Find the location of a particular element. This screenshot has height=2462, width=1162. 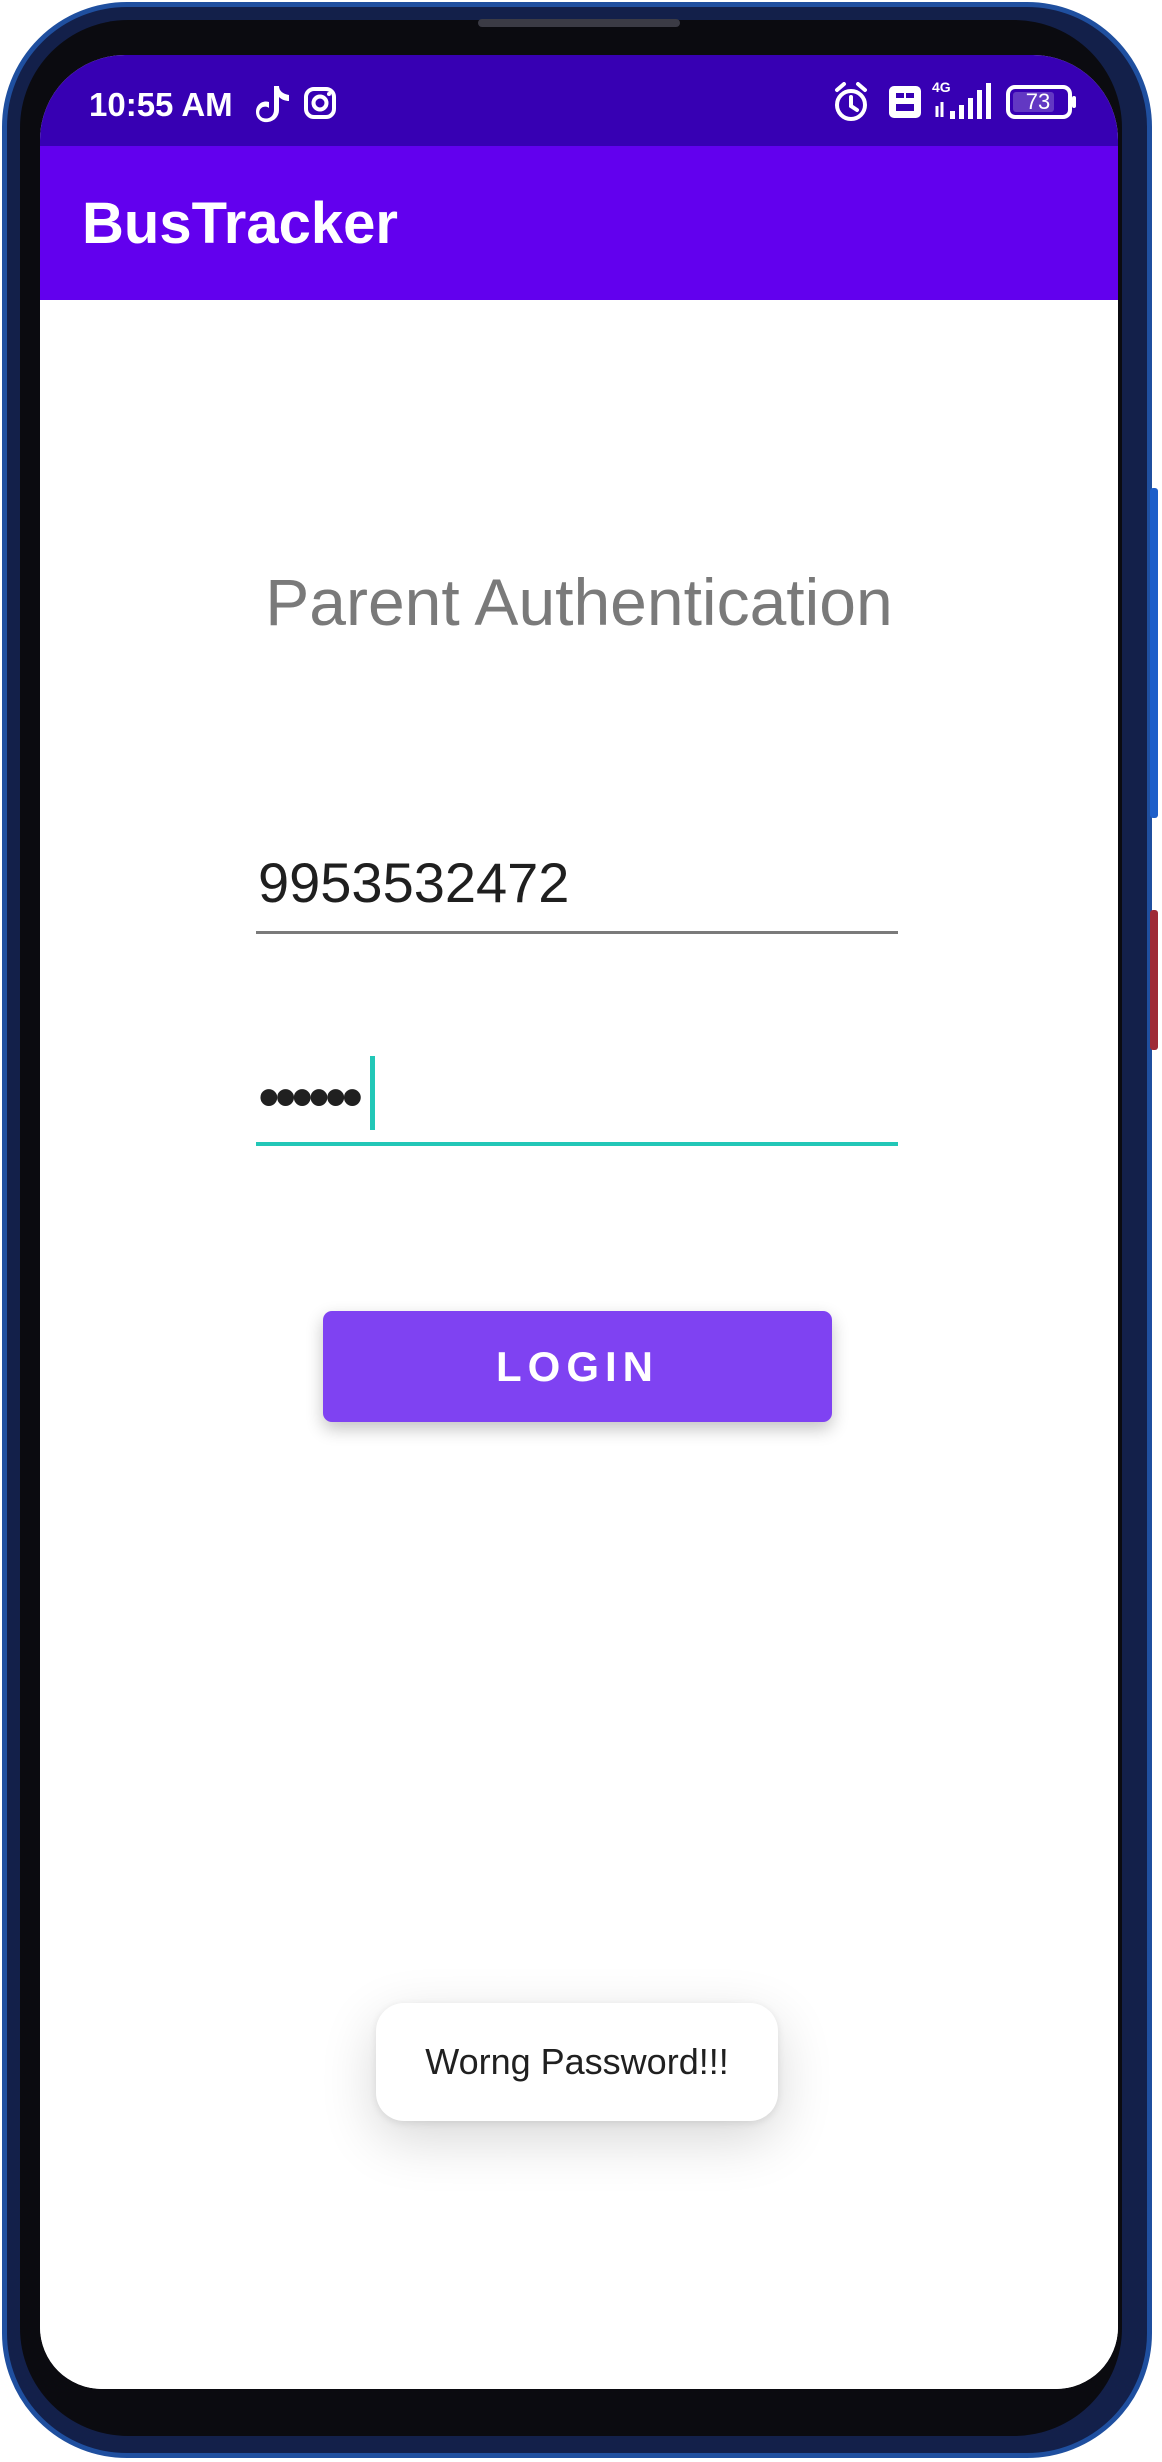

status-time: 10:55 AM is located at coordinates (161, 104).